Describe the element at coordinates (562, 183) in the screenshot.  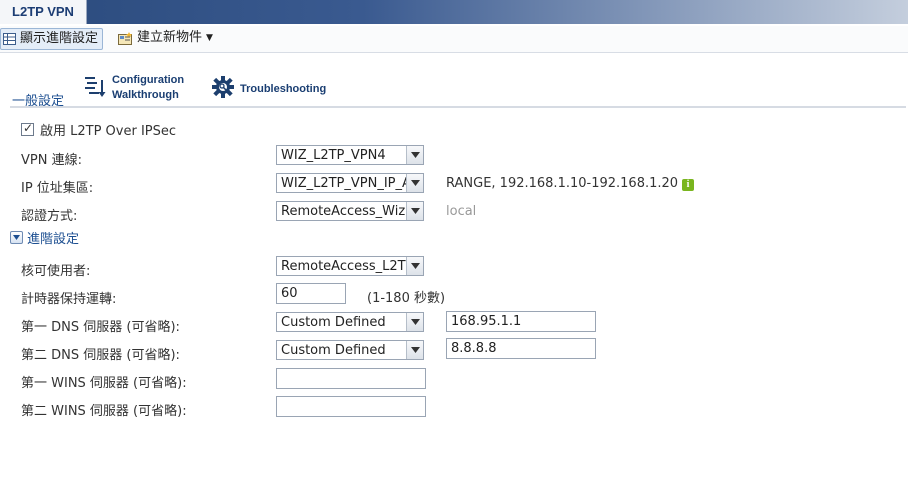
I see `ip-pool-range: RANGE, 192.168.1.10-192.168.1.20` at that location.